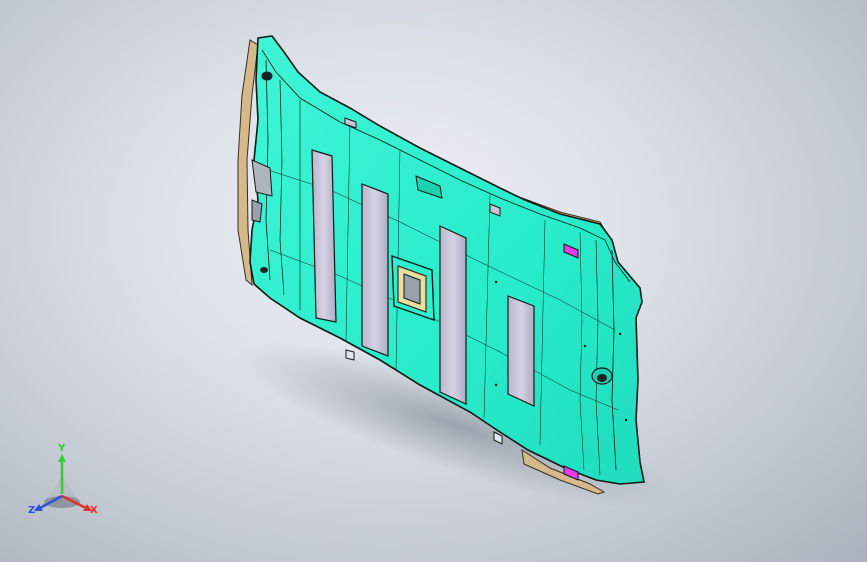 The image size is (867, 562). Describe the element at coordinates (64, 484) in the screenshot. I see `axis-triad: Y X Z` at that location.